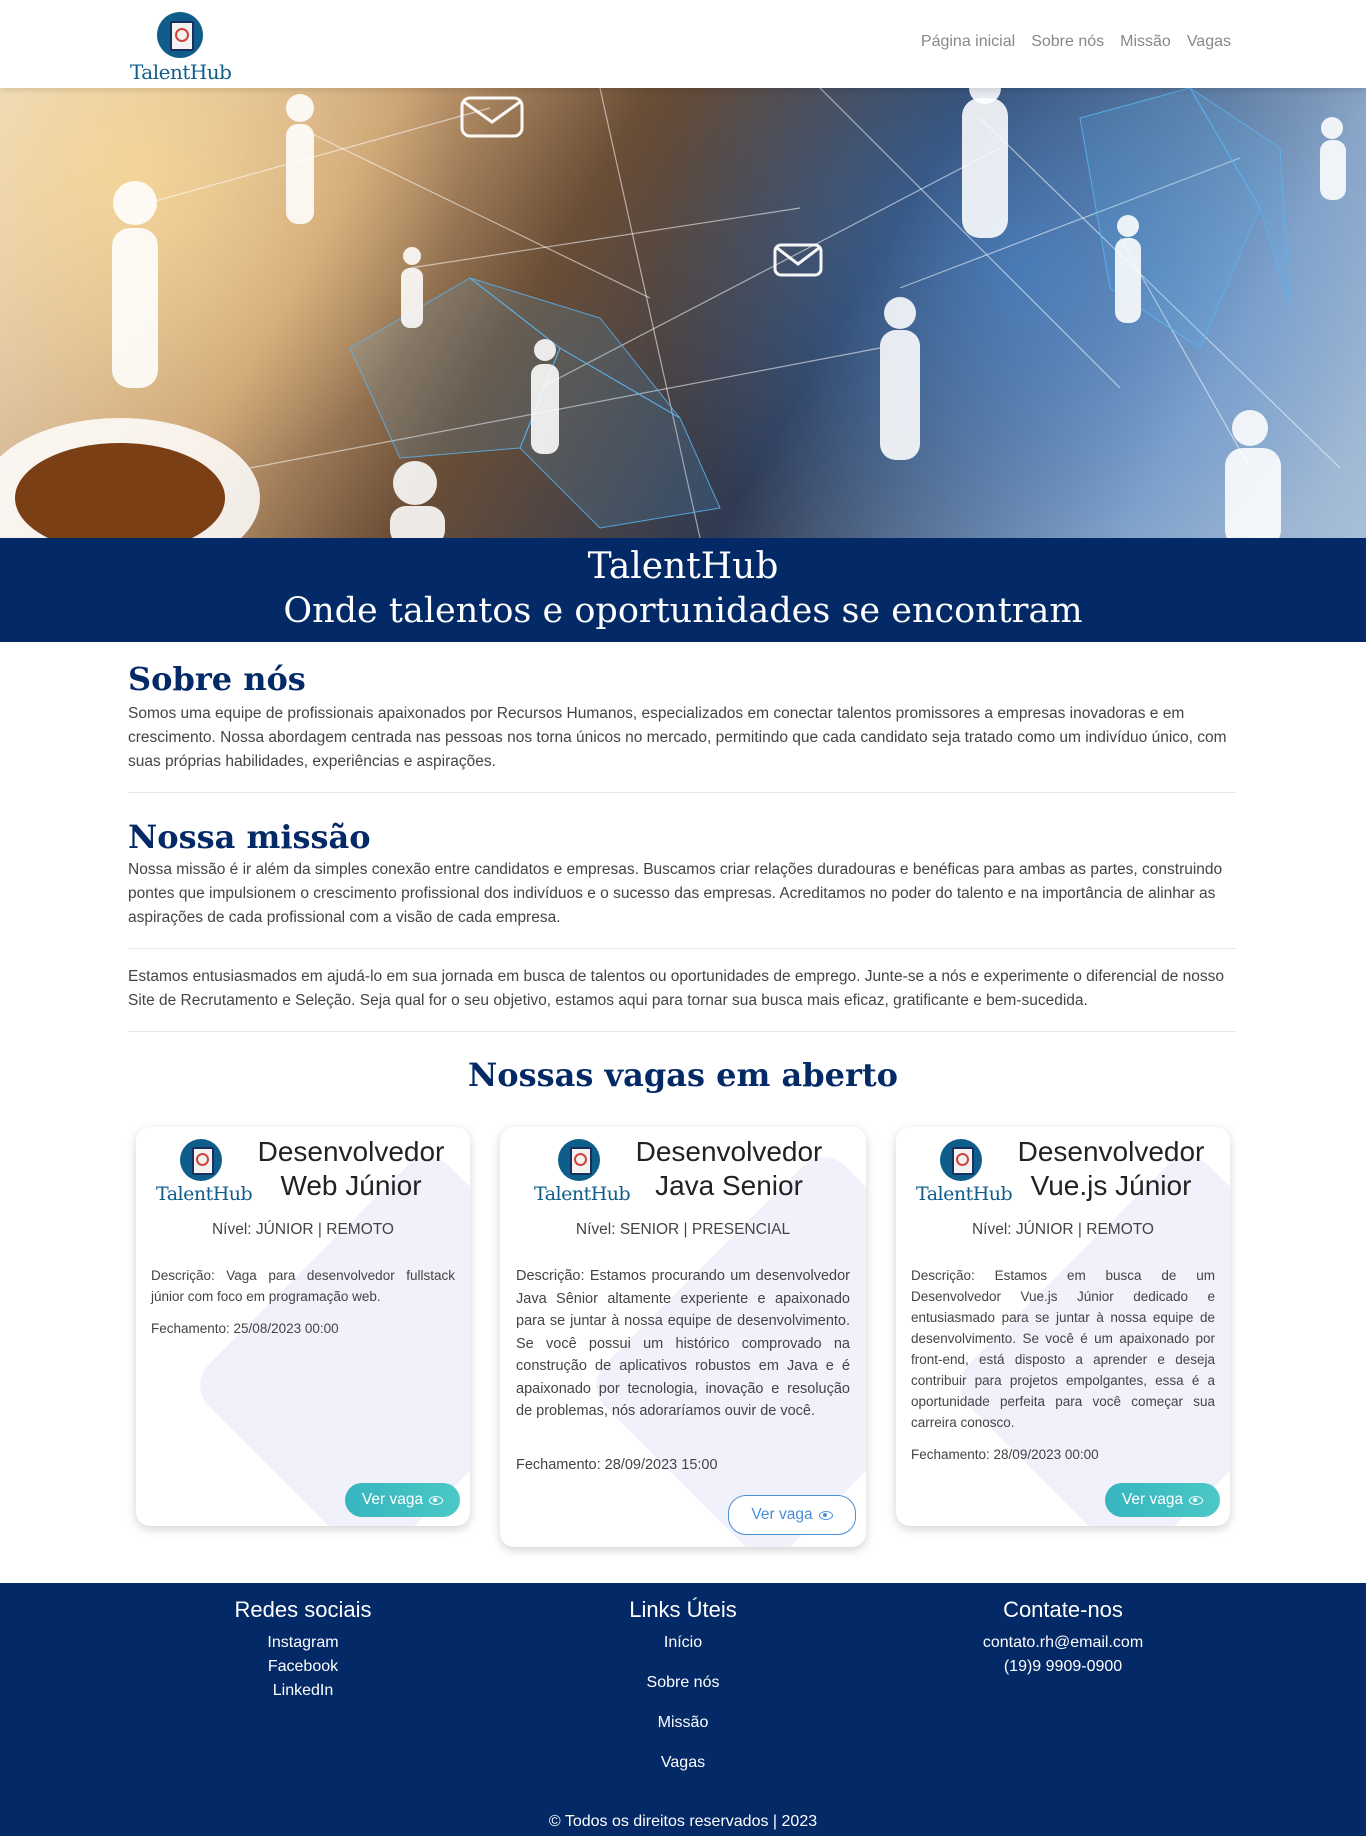 This screenshot has width=1366, height=1836. I want to click on footer-copyright: © Todos os direitos reservados | 2023, so click(683, 1821).